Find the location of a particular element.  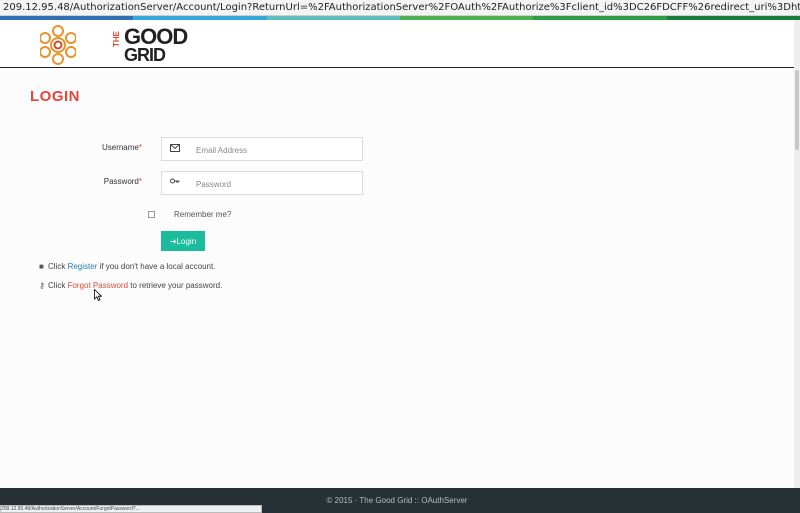

key-icon is located at coordinates (176, 183).